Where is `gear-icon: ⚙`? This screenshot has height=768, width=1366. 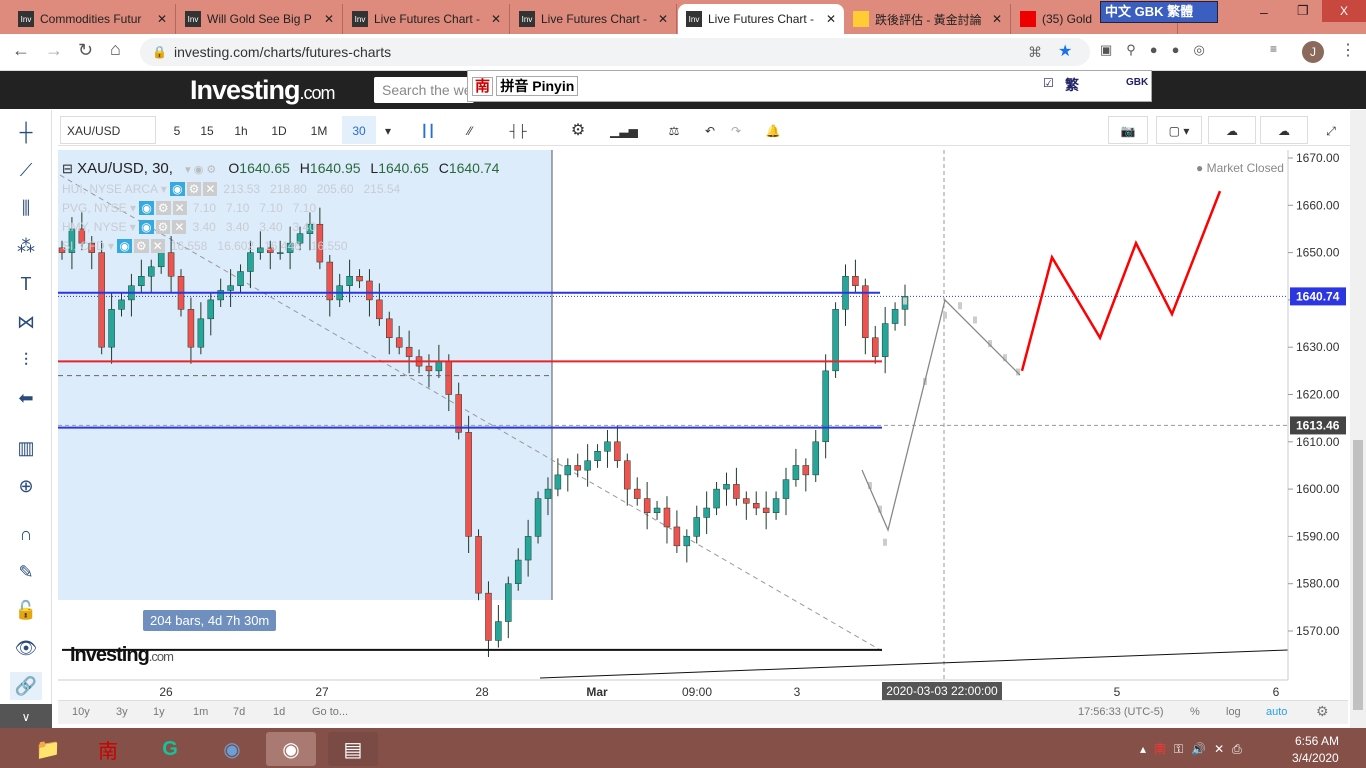 gear-icon: ⚙ is located at coordinates (1322, 711).